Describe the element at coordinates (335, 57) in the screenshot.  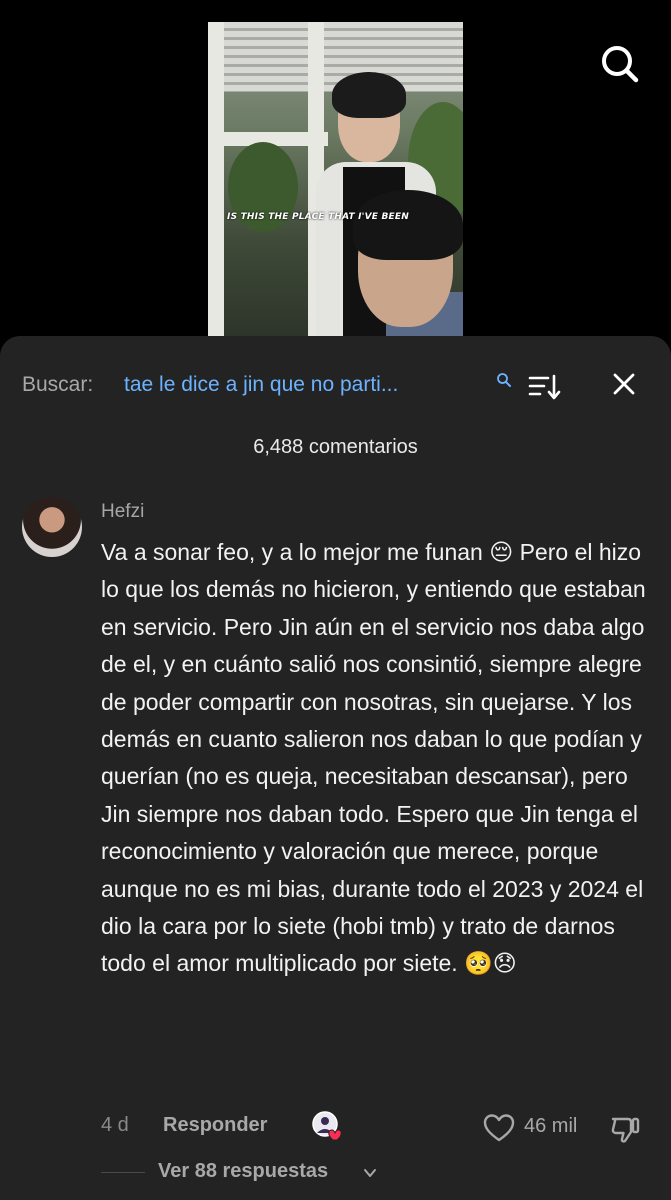
I see `window-blinds` at that location.